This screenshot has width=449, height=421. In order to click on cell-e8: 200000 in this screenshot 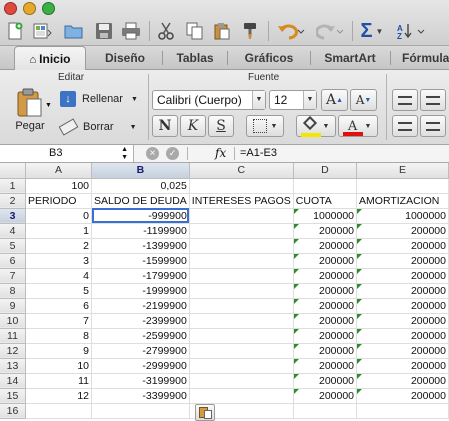, I will do `click(402, 291)`.